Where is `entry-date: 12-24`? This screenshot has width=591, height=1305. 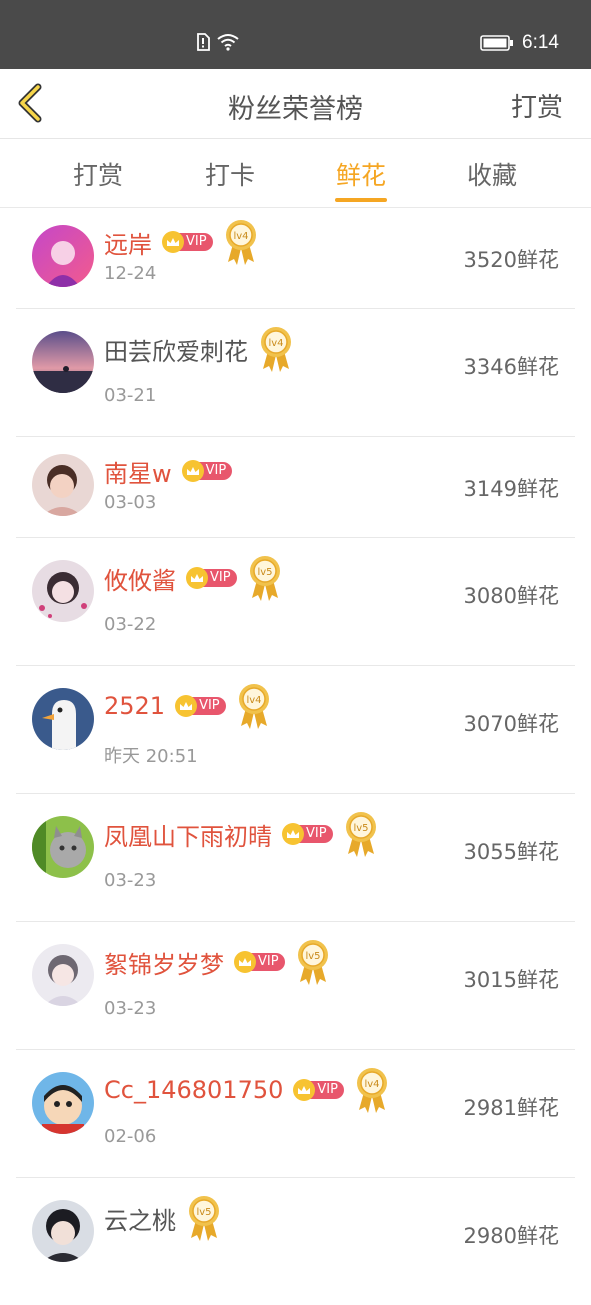
entry-date: 12-24 is located at coordinates (130, 273).